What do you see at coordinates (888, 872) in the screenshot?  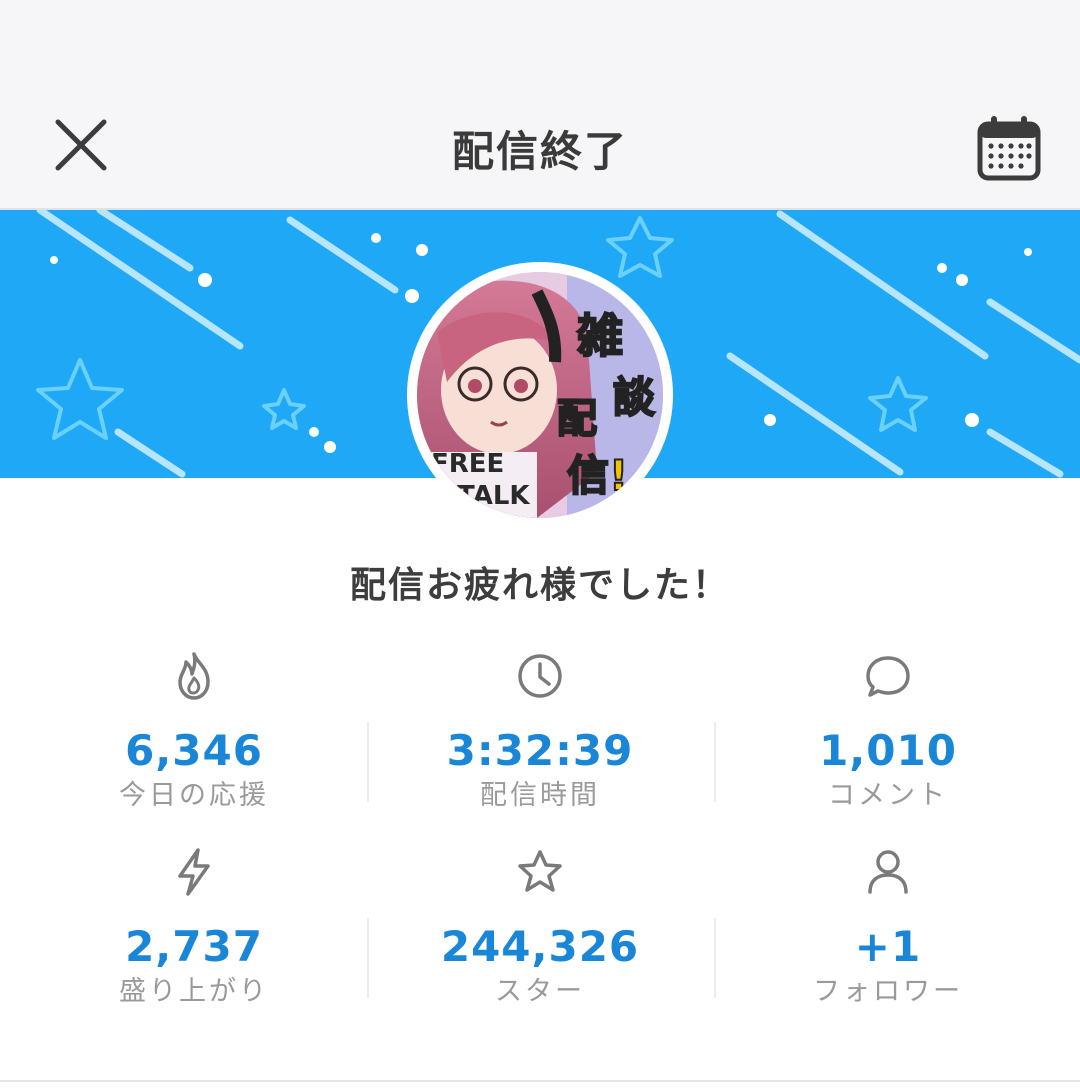 I see `user-icon` at bounding box center [888, 872].